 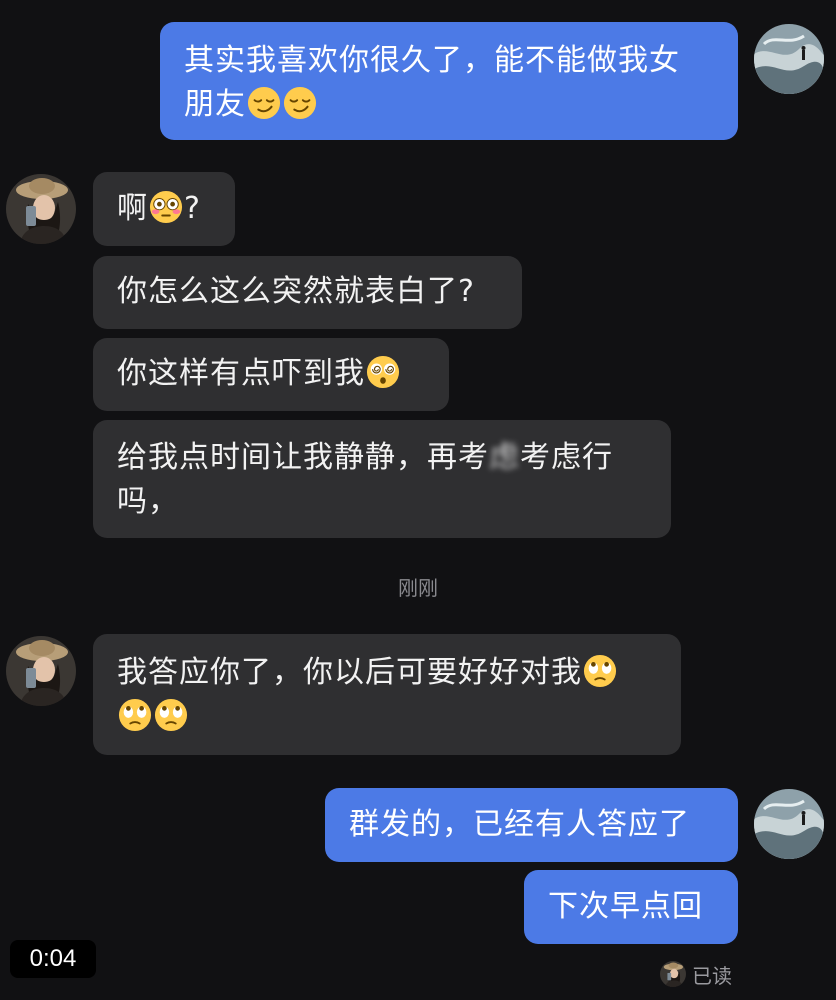 I want to click on message-text: 朋友, so click(x=450, y=105).